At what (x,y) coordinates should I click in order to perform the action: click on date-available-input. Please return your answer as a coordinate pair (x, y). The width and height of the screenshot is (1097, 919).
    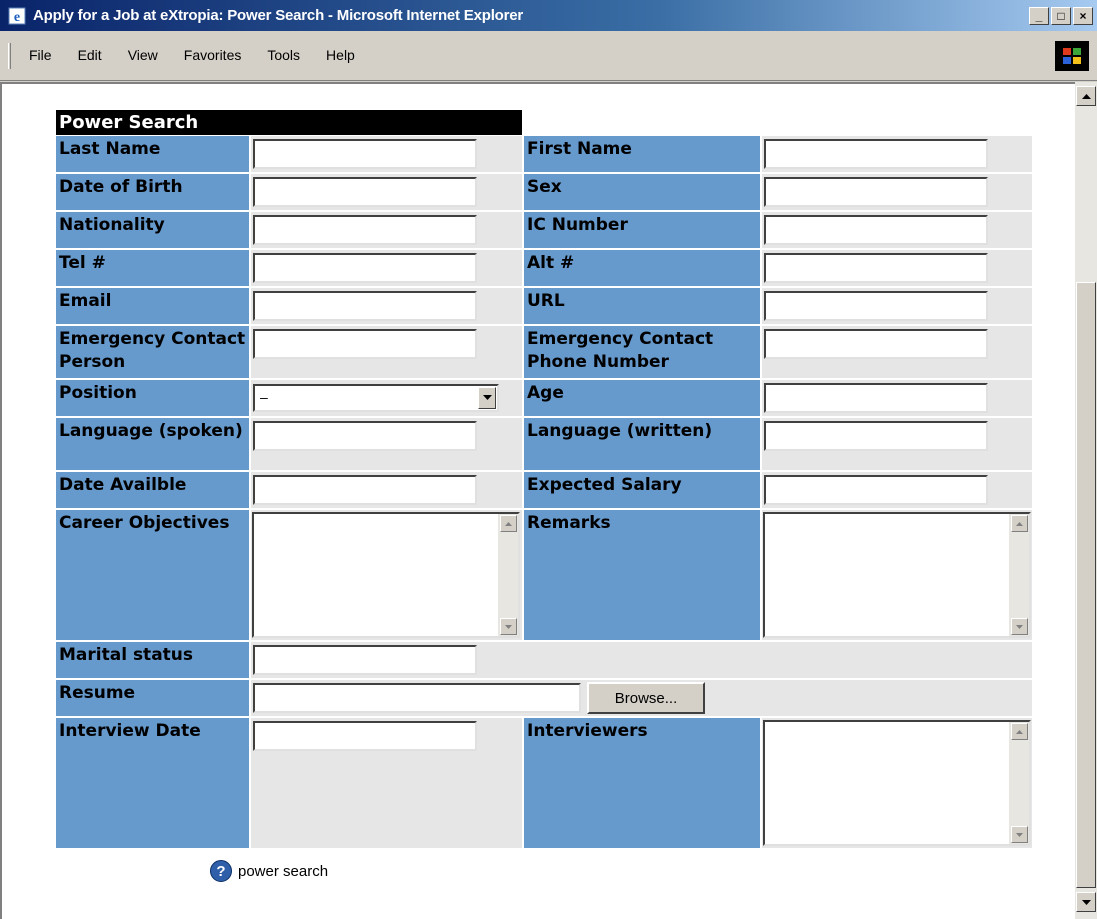
    Looking at the image, I should click on (365, 490).